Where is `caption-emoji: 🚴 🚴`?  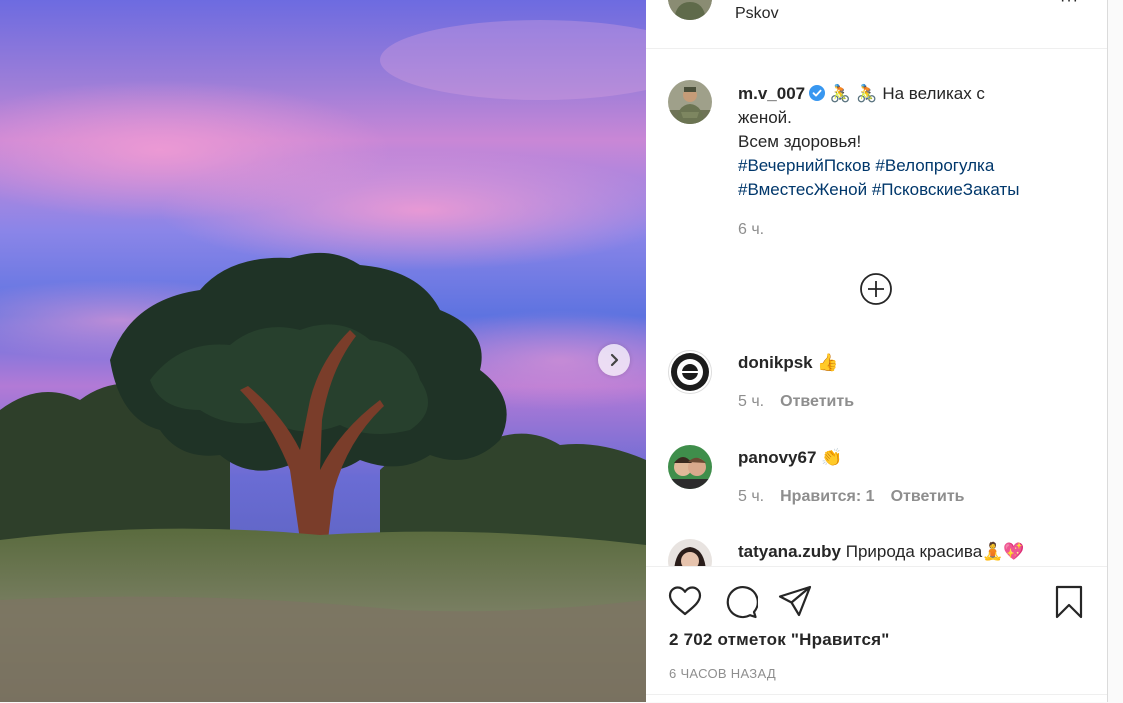 caption-emoji: 🚴 🚴 is located at coordinates (853, 94).